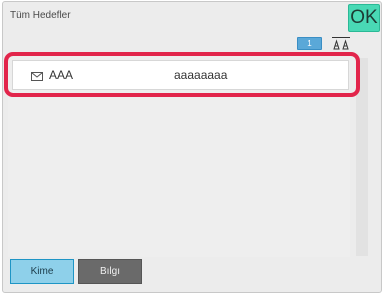  I want to click on list-item: AAA aaaaaaaa, so click(180, 75).